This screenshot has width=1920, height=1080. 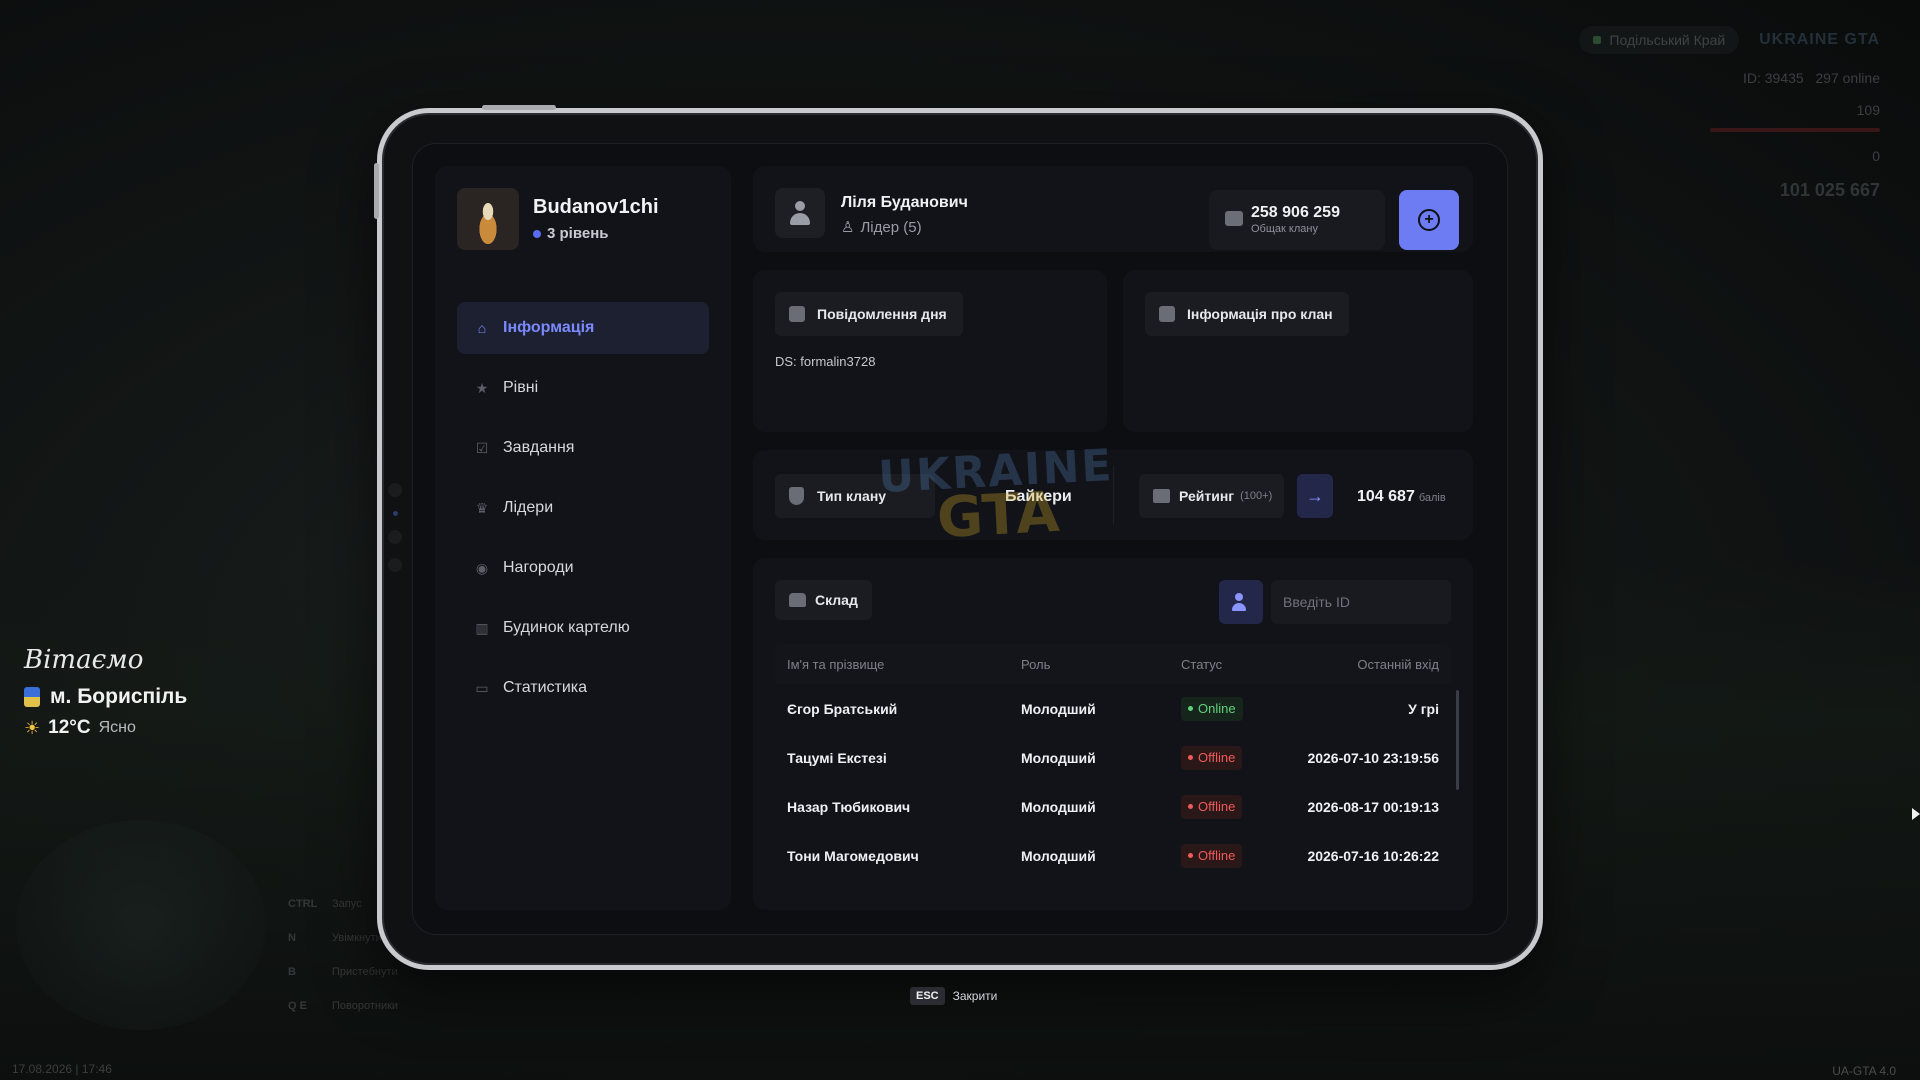 I want to click on motd-title: Повідомлення дня, so click(x=882, y=314).